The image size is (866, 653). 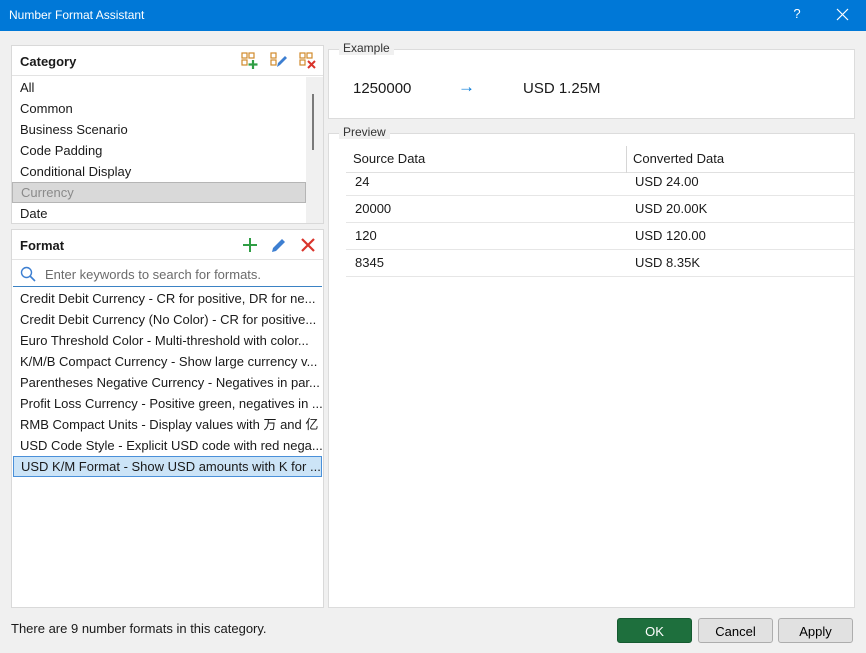 I want to click on category-header: Category, so click(x=167, y=61).